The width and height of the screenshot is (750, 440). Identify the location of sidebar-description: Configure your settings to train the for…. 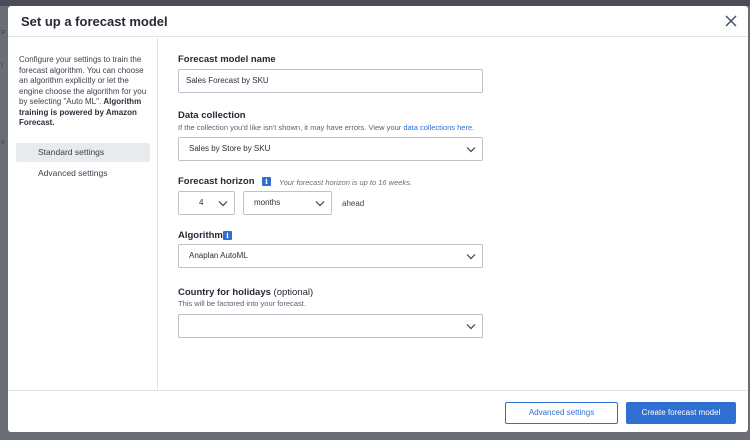
(86, 92).